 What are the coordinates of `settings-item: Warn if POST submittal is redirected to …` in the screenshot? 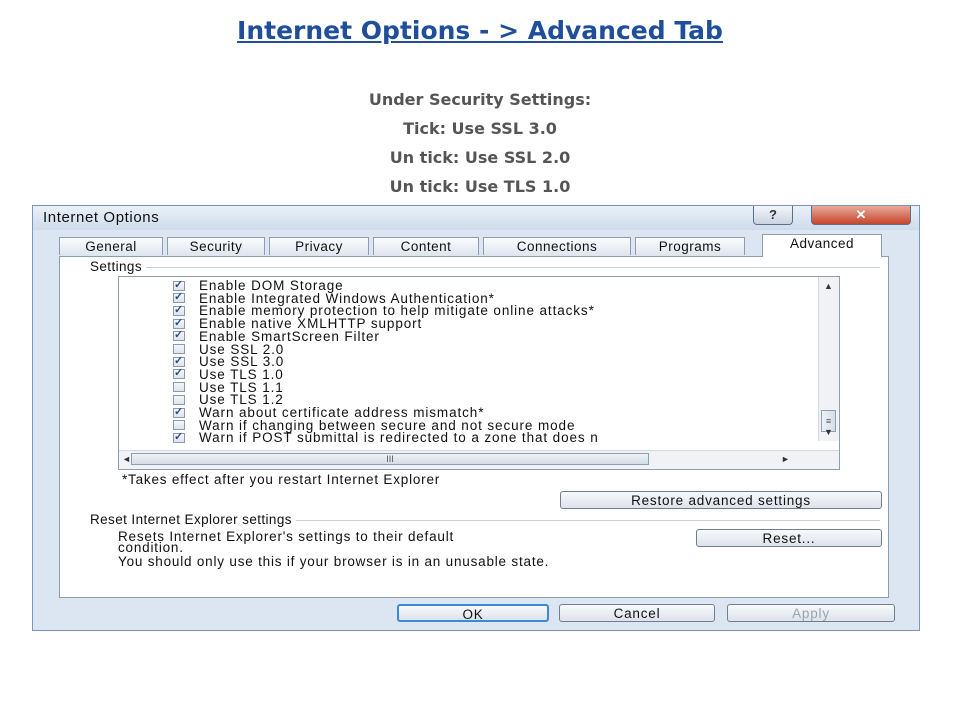 It's located at (386, 438).